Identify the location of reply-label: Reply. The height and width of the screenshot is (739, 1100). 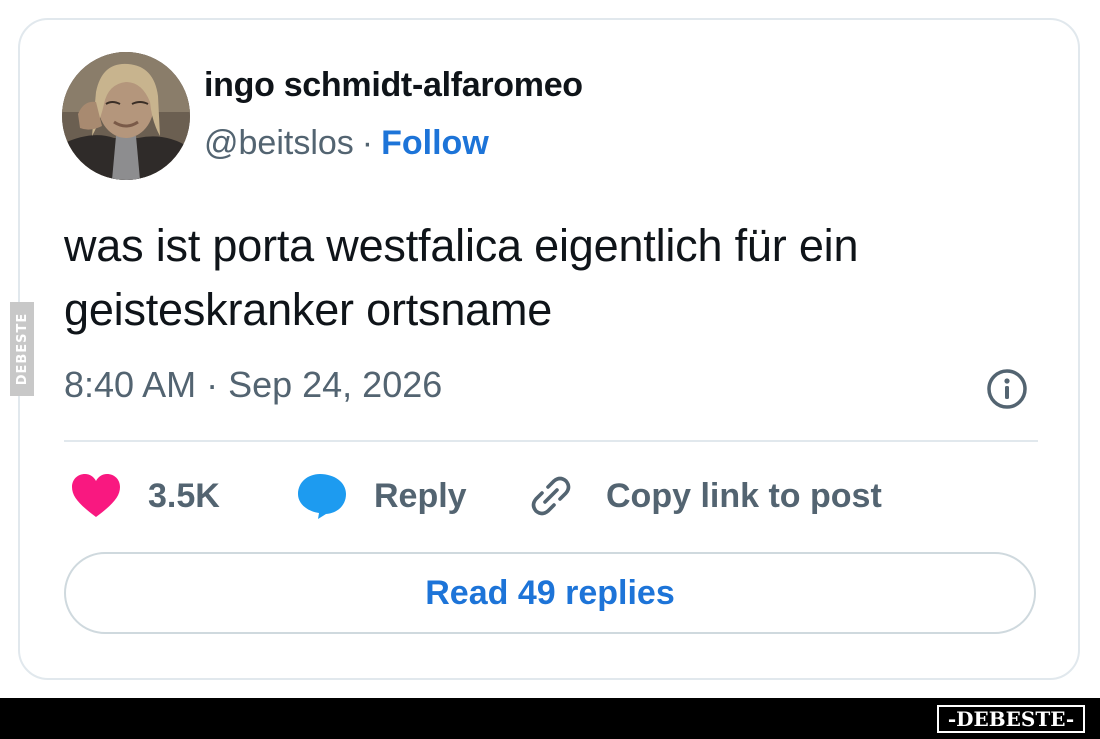
(420, 495).